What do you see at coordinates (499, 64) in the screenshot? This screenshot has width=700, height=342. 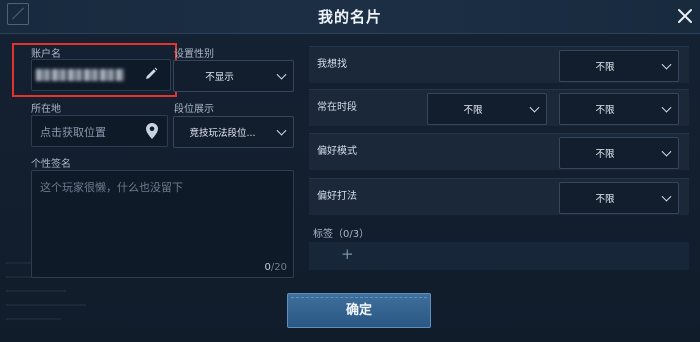 I see `pref-row-looking-for: 我想找 不限` at bounding box center [499, 64].